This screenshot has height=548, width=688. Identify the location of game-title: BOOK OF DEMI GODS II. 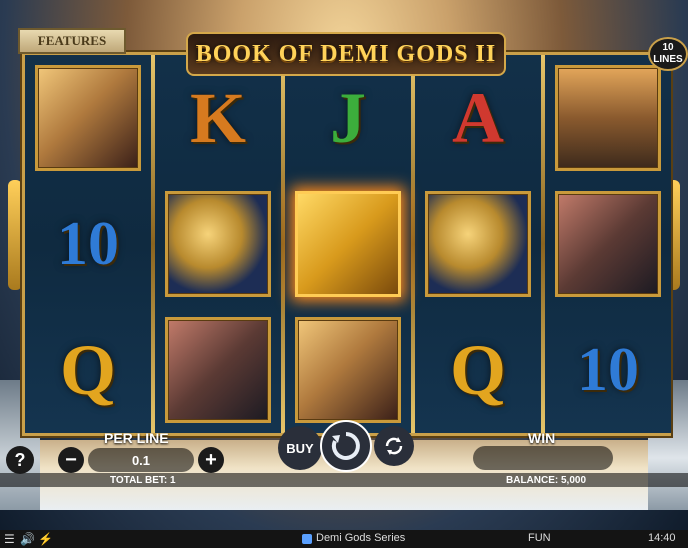
(346, 54).